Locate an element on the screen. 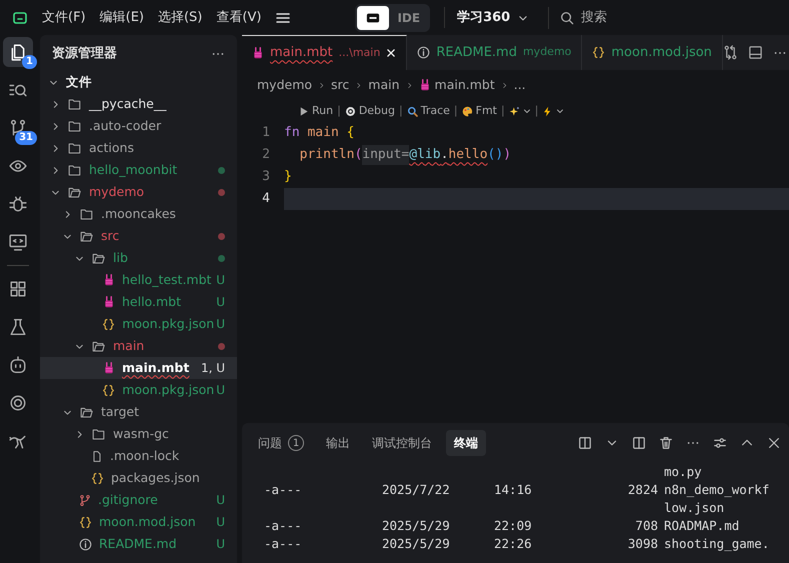 The image size is (789, 563). tree-item: .moon-lock is located at coordinates (138, 456).